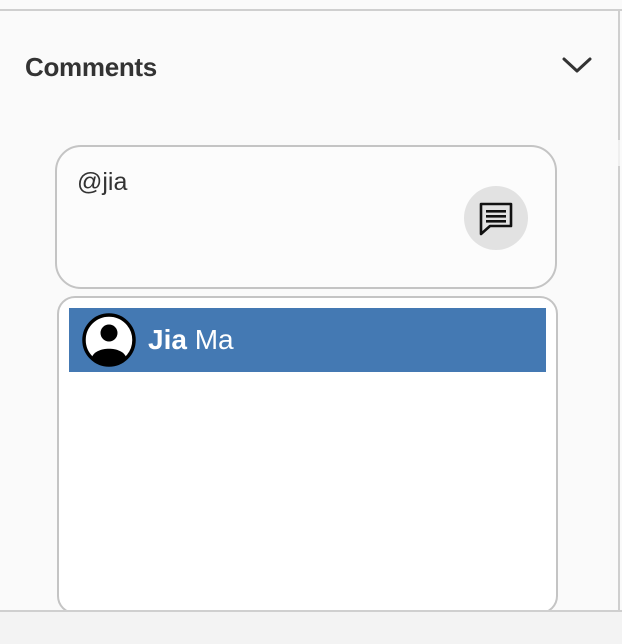 The image size is (622, 644). What do you see at coordinates (309, 68) in the screenshot?
I see `comments-panel-header: Comments` at bounding box center [309, 68].